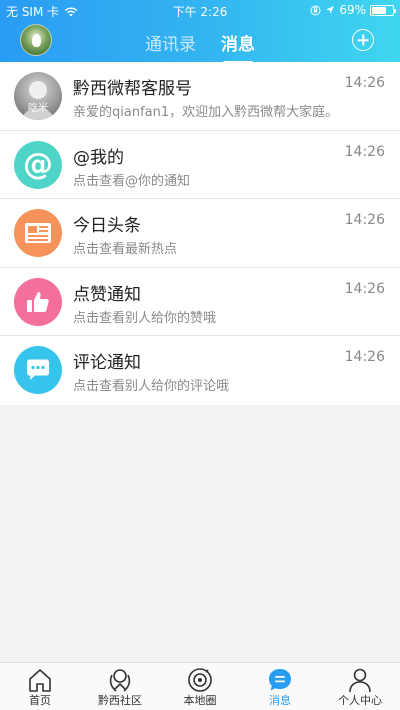 This screenshot has width=400, height=710. Describe the element at coordinates (238, 47) in the screenshot. I see `tab-messages: 消息` at that location.